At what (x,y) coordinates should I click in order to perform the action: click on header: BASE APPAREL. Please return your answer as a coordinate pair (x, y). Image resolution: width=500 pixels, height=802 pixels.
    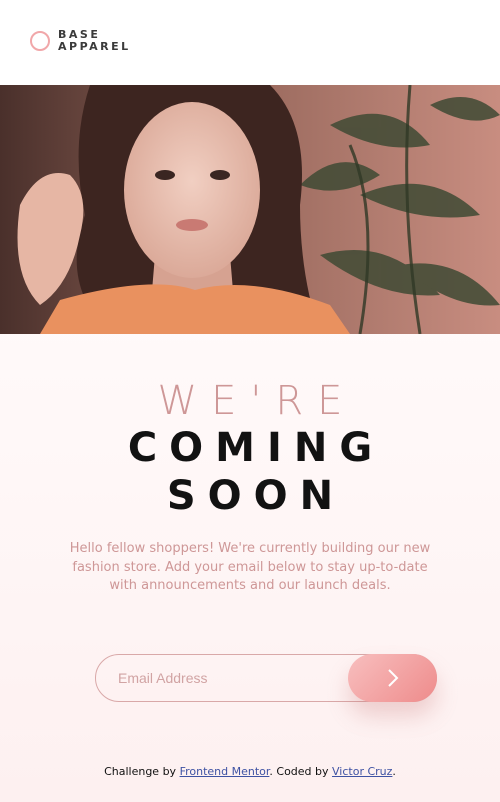
    Looking at the image, I should click on (250, 42).